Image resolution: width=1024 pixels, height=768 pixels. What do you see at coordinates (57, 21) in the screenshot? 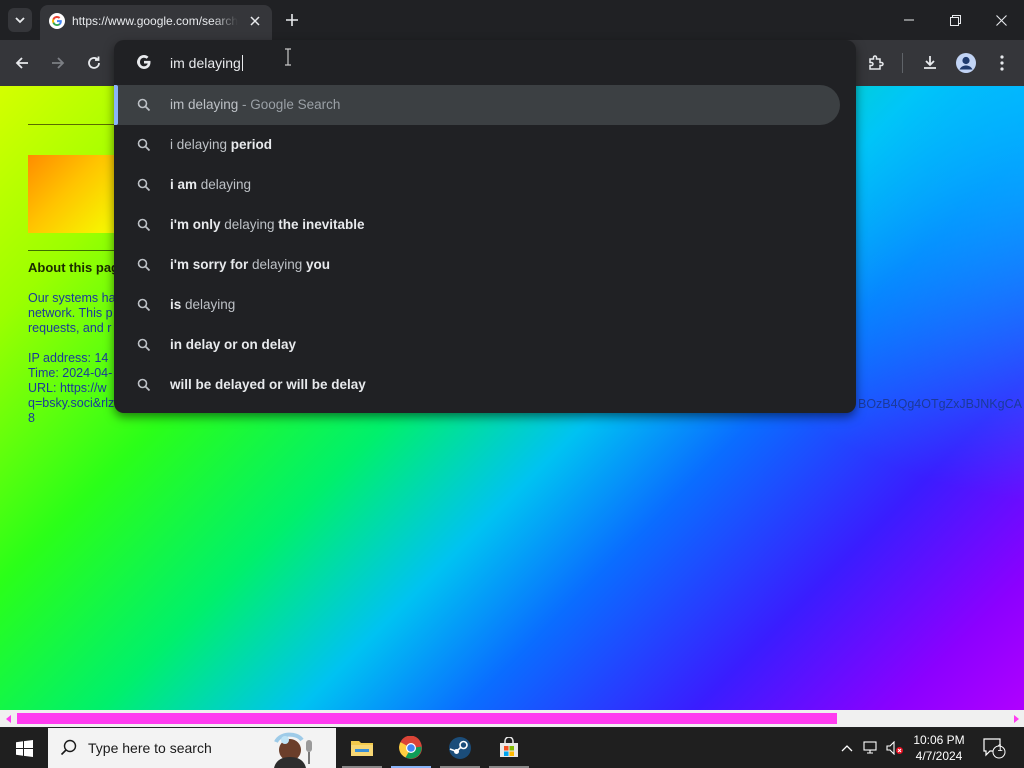
I see `google-favicon-icon` at bounding box center [57, 21].